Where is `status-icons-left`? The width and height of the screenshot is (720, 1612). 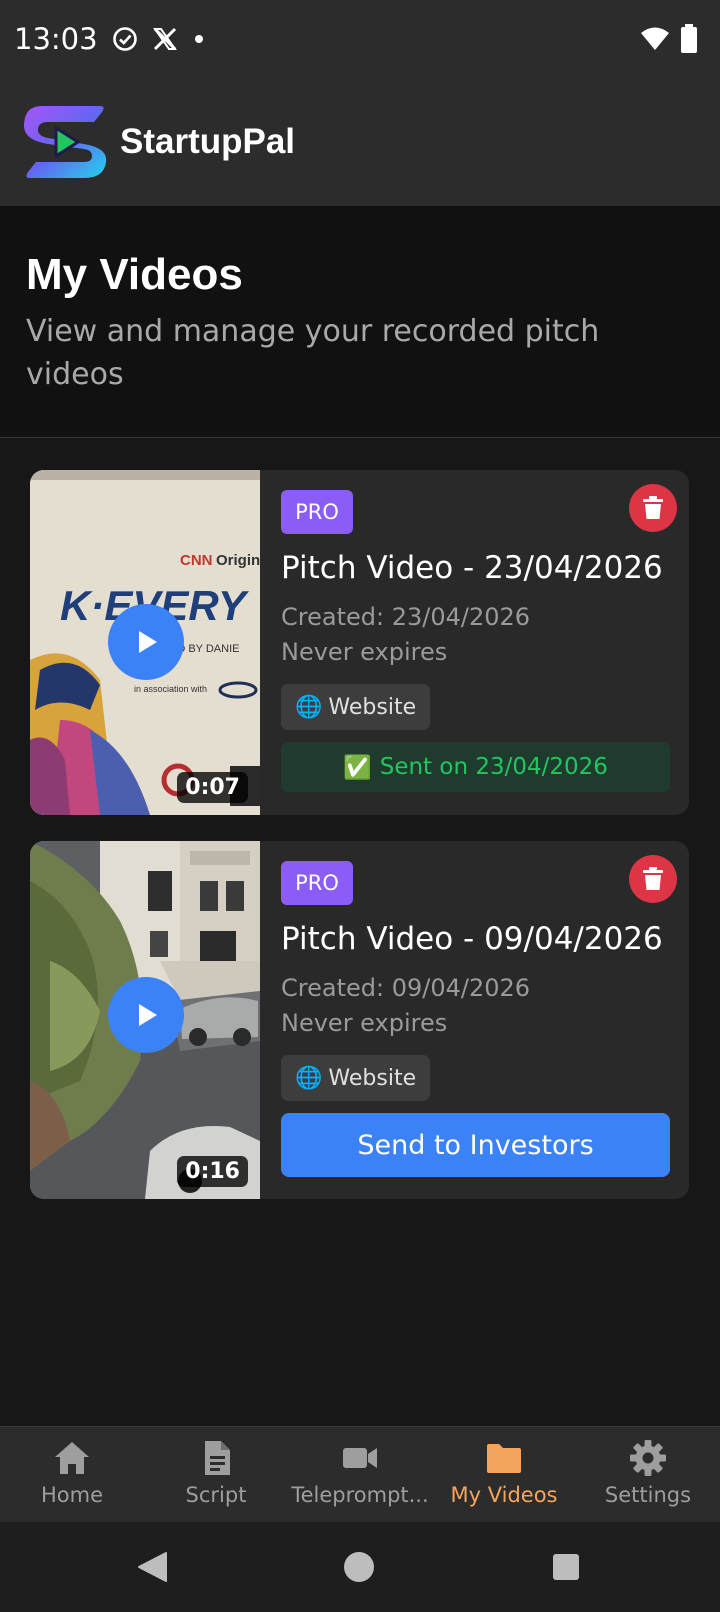 status-icons-left is located at coordinates (159, 39).